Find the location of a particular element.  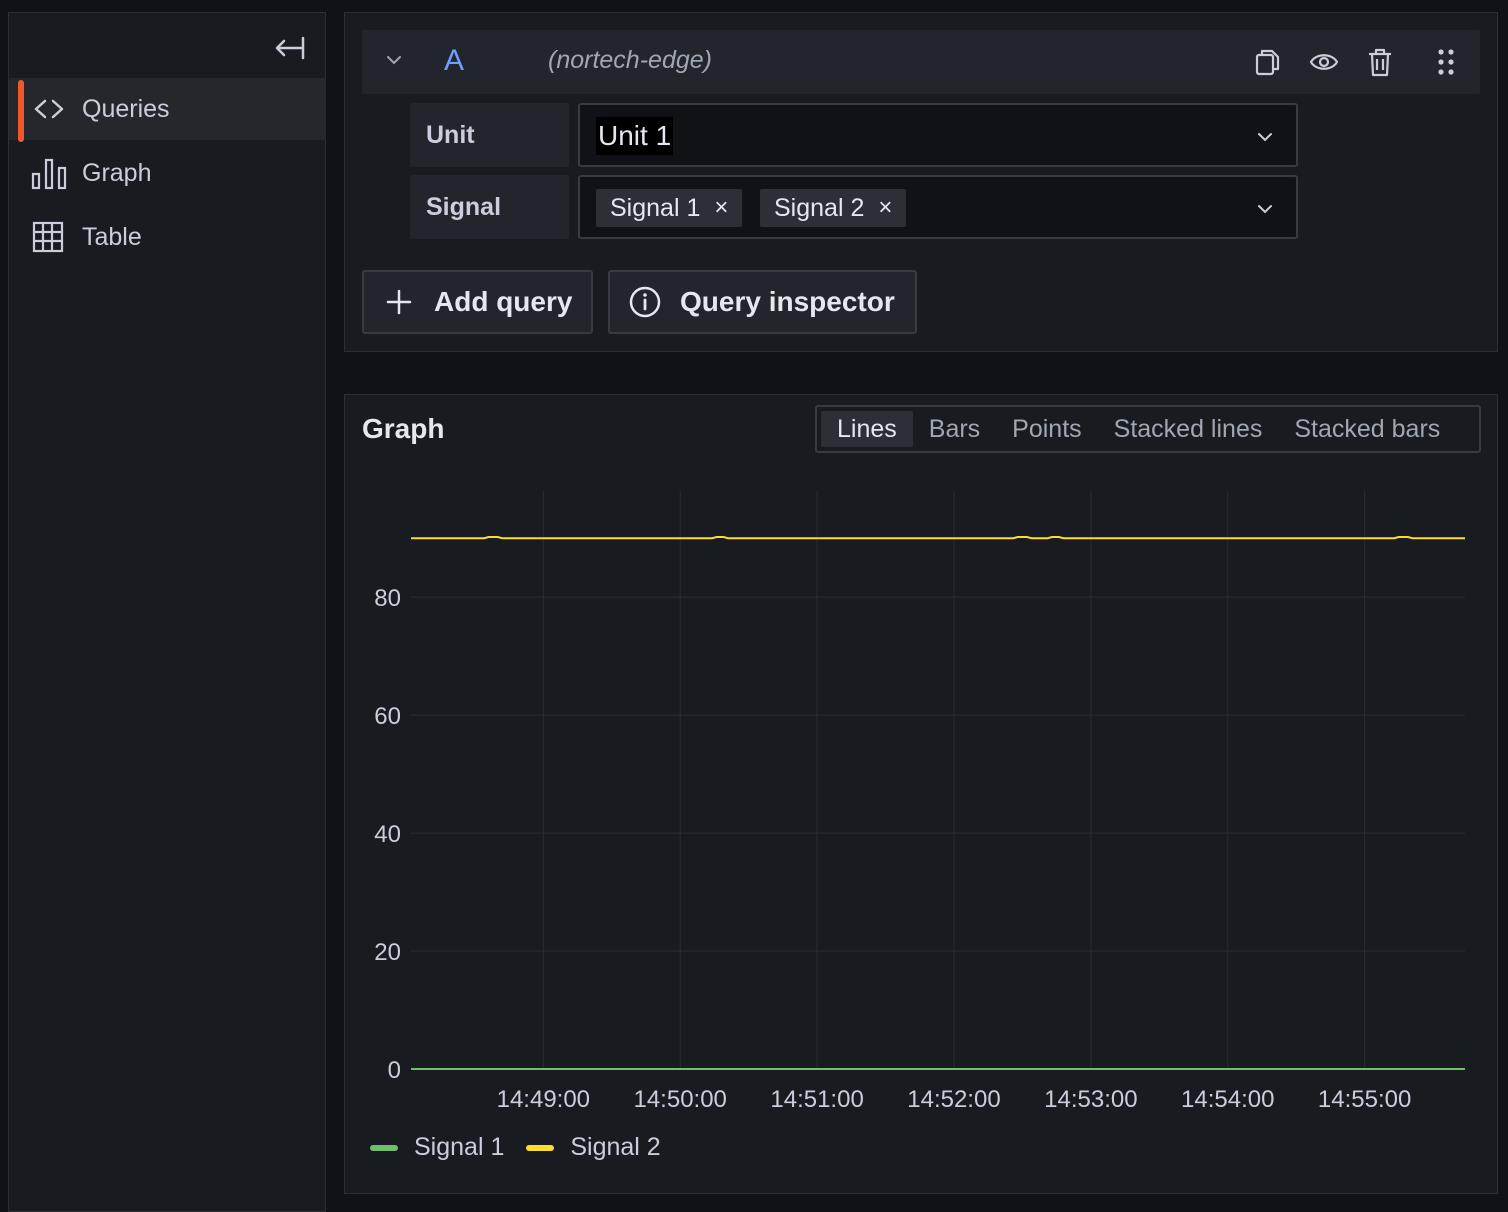

query-inspector-label: Query inspector is located at coordinates (787, 301).